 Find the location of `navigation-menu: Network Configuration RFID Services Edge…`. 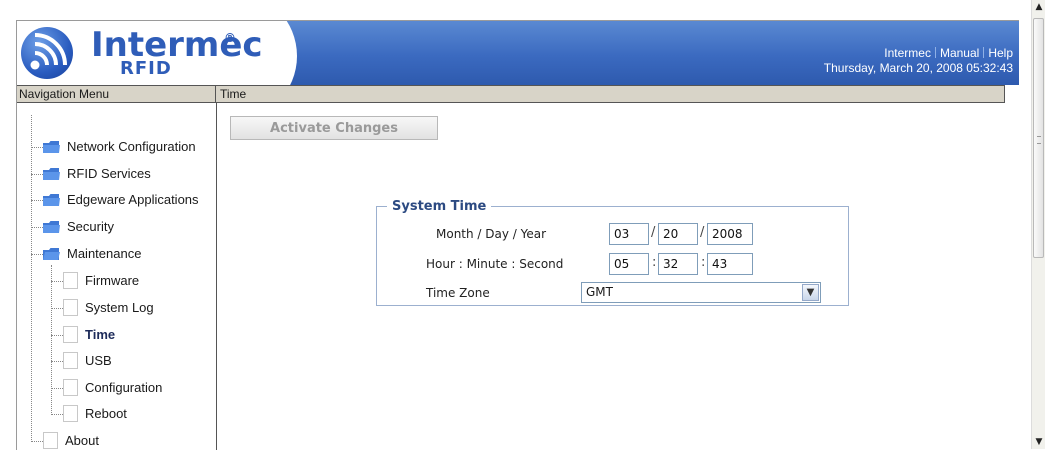

navigation-menu: Network Configuration RFID Services Edge… is located at coordinates (117, 276).